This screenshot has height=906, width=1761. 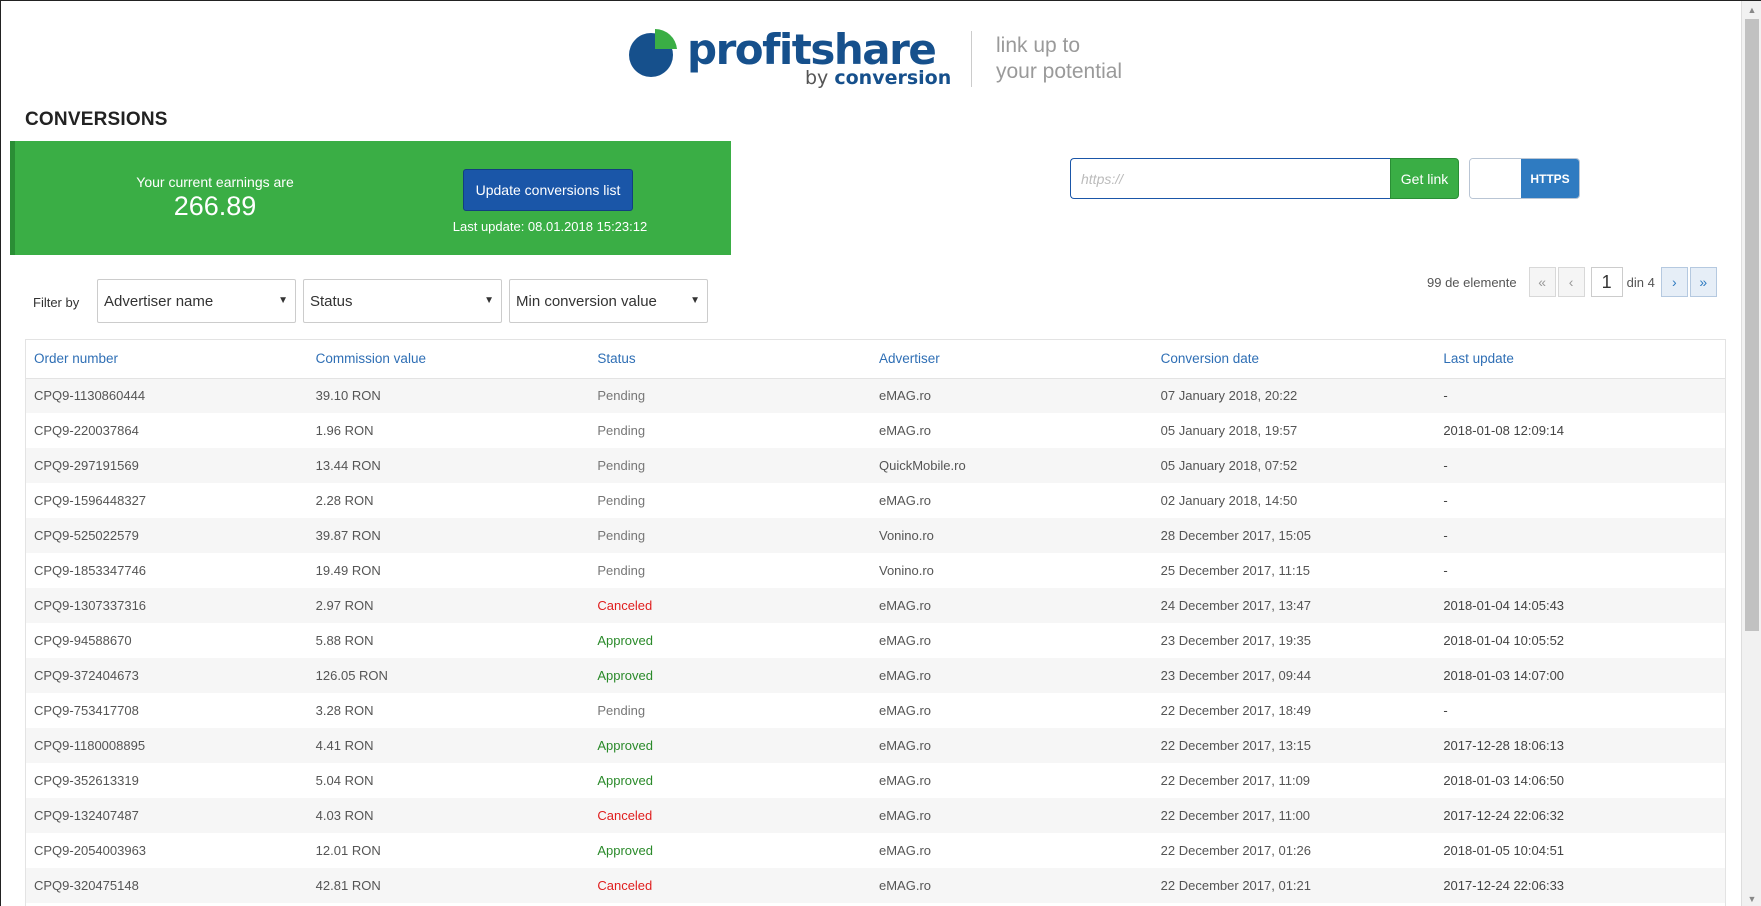 I want to click on get-link-button: Get link, so click(x=1424, y=178).